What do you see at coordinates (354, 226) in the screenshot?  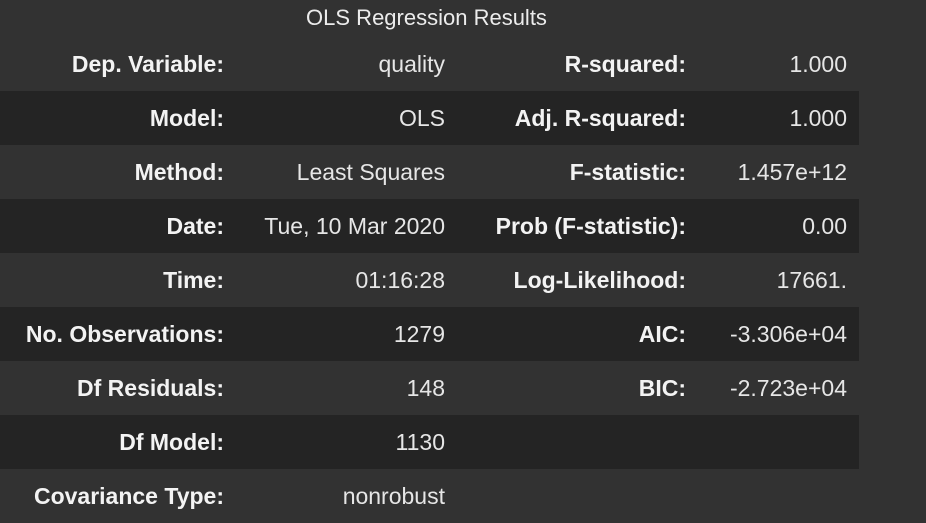 I see `row-value: Tue, 10 Mar 2020` at bounding box center [354, 226].